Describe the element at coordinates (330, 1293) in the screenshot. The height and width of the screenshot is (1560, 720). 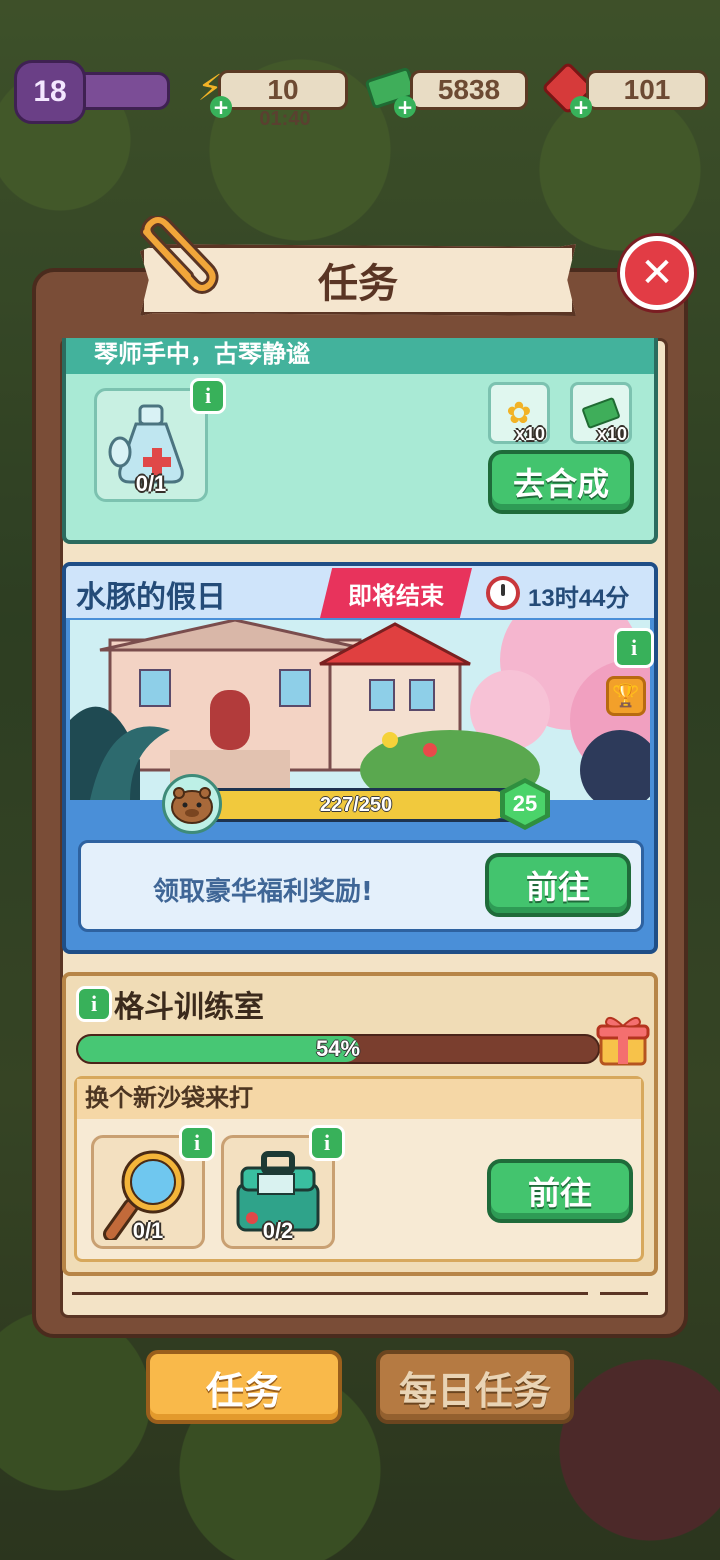
I see `scroll-track-divider` at that location.